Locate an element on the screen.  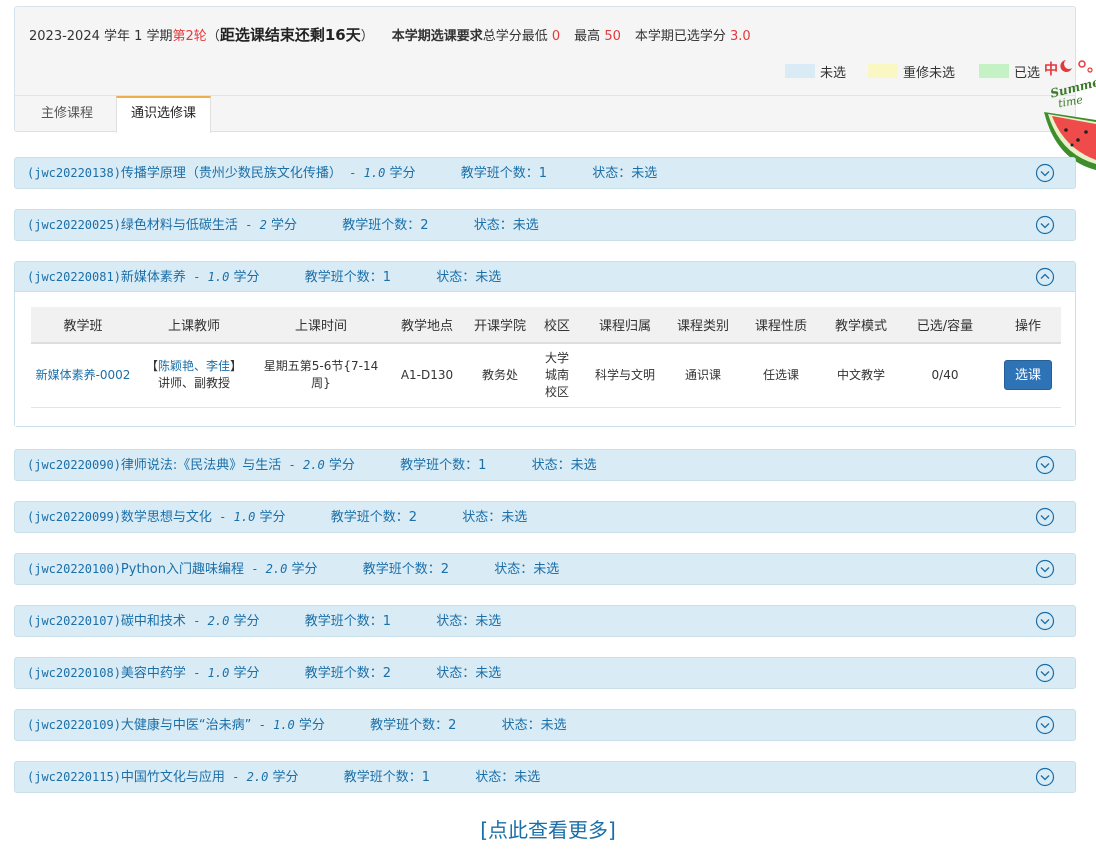
col-header-college: 开课学院 is located at coordinates (500, 325).